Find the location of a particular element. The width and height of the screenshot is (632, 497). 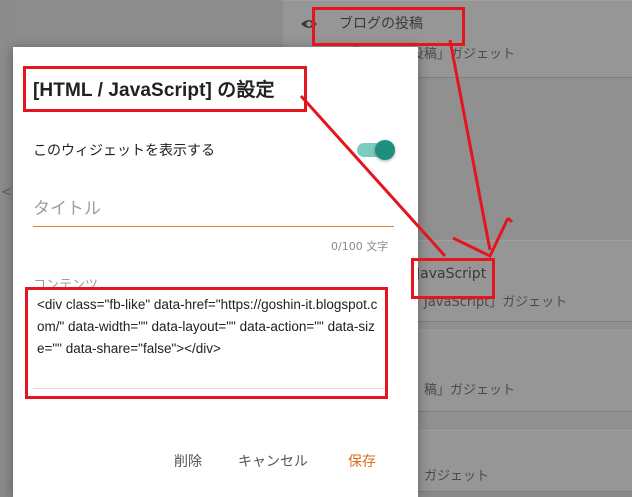

title-character-counter: 0/100 文字 is located at coordinates (360, 246).